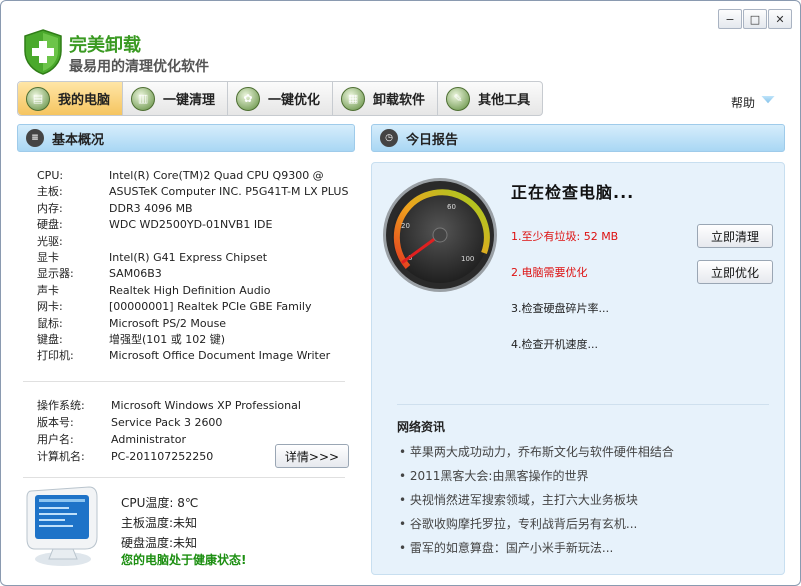  I want to click on disk-temperature: 硬盘温度:未知, so click(159, 543).